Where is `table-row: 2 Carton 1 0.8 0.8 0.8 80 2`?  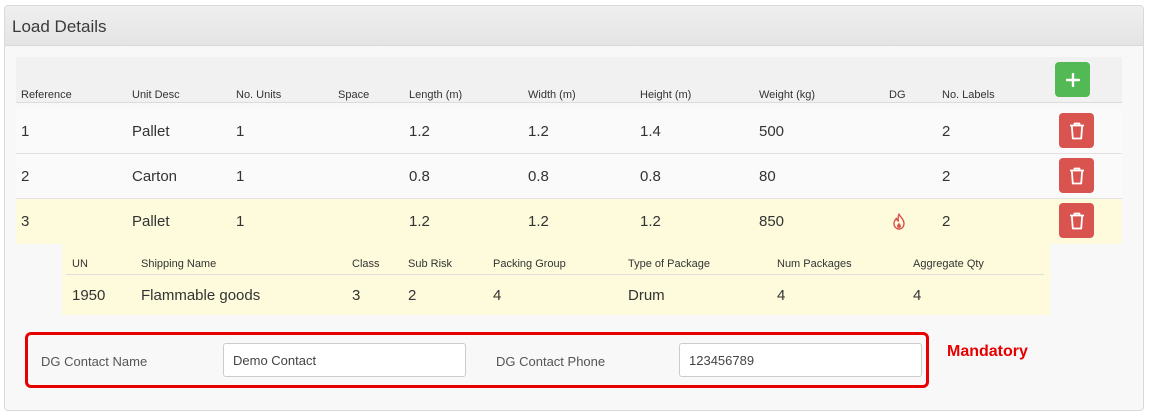
table-row: 2 Carton 1 0.8 0.8 0.8 80 2 is located at coordinates (569, 176).